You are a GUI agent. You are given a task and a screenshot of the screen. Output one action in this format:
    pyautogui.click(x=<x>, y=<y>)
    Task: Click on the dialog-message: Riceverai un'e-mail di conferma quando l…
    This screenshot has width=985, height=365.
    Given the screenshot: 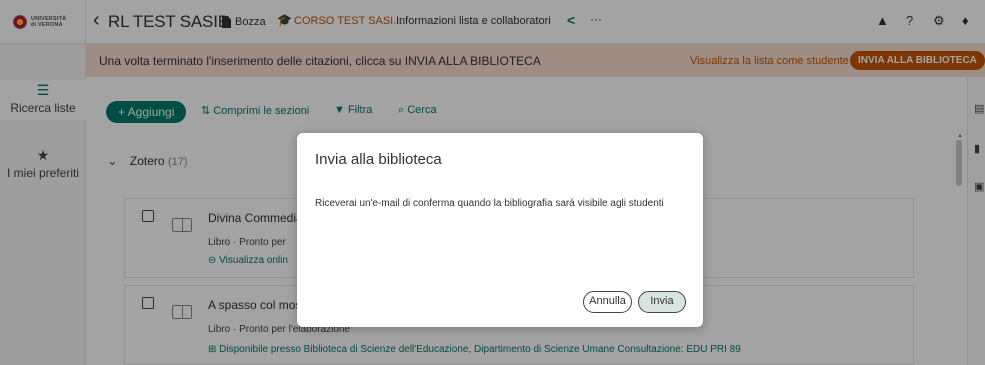 What is the action you would take?
    pyautogui.click(x=489, y=203)
    